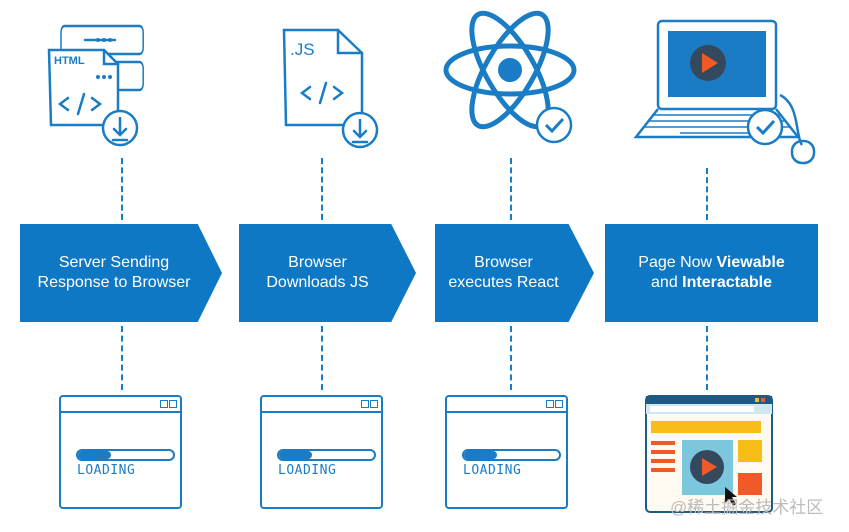  I want to click on step-4-line-1-pre: Page Now, so click(677, 262).